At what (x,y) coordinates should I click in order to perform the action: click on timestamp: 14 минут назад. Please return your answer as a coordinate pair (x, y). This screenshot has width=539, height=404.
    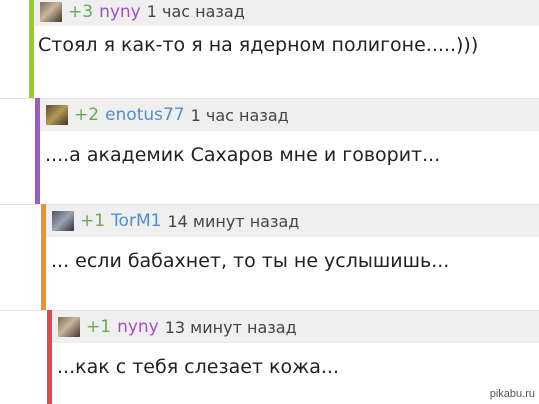
    Looking at the image, I should click on (233, 221).